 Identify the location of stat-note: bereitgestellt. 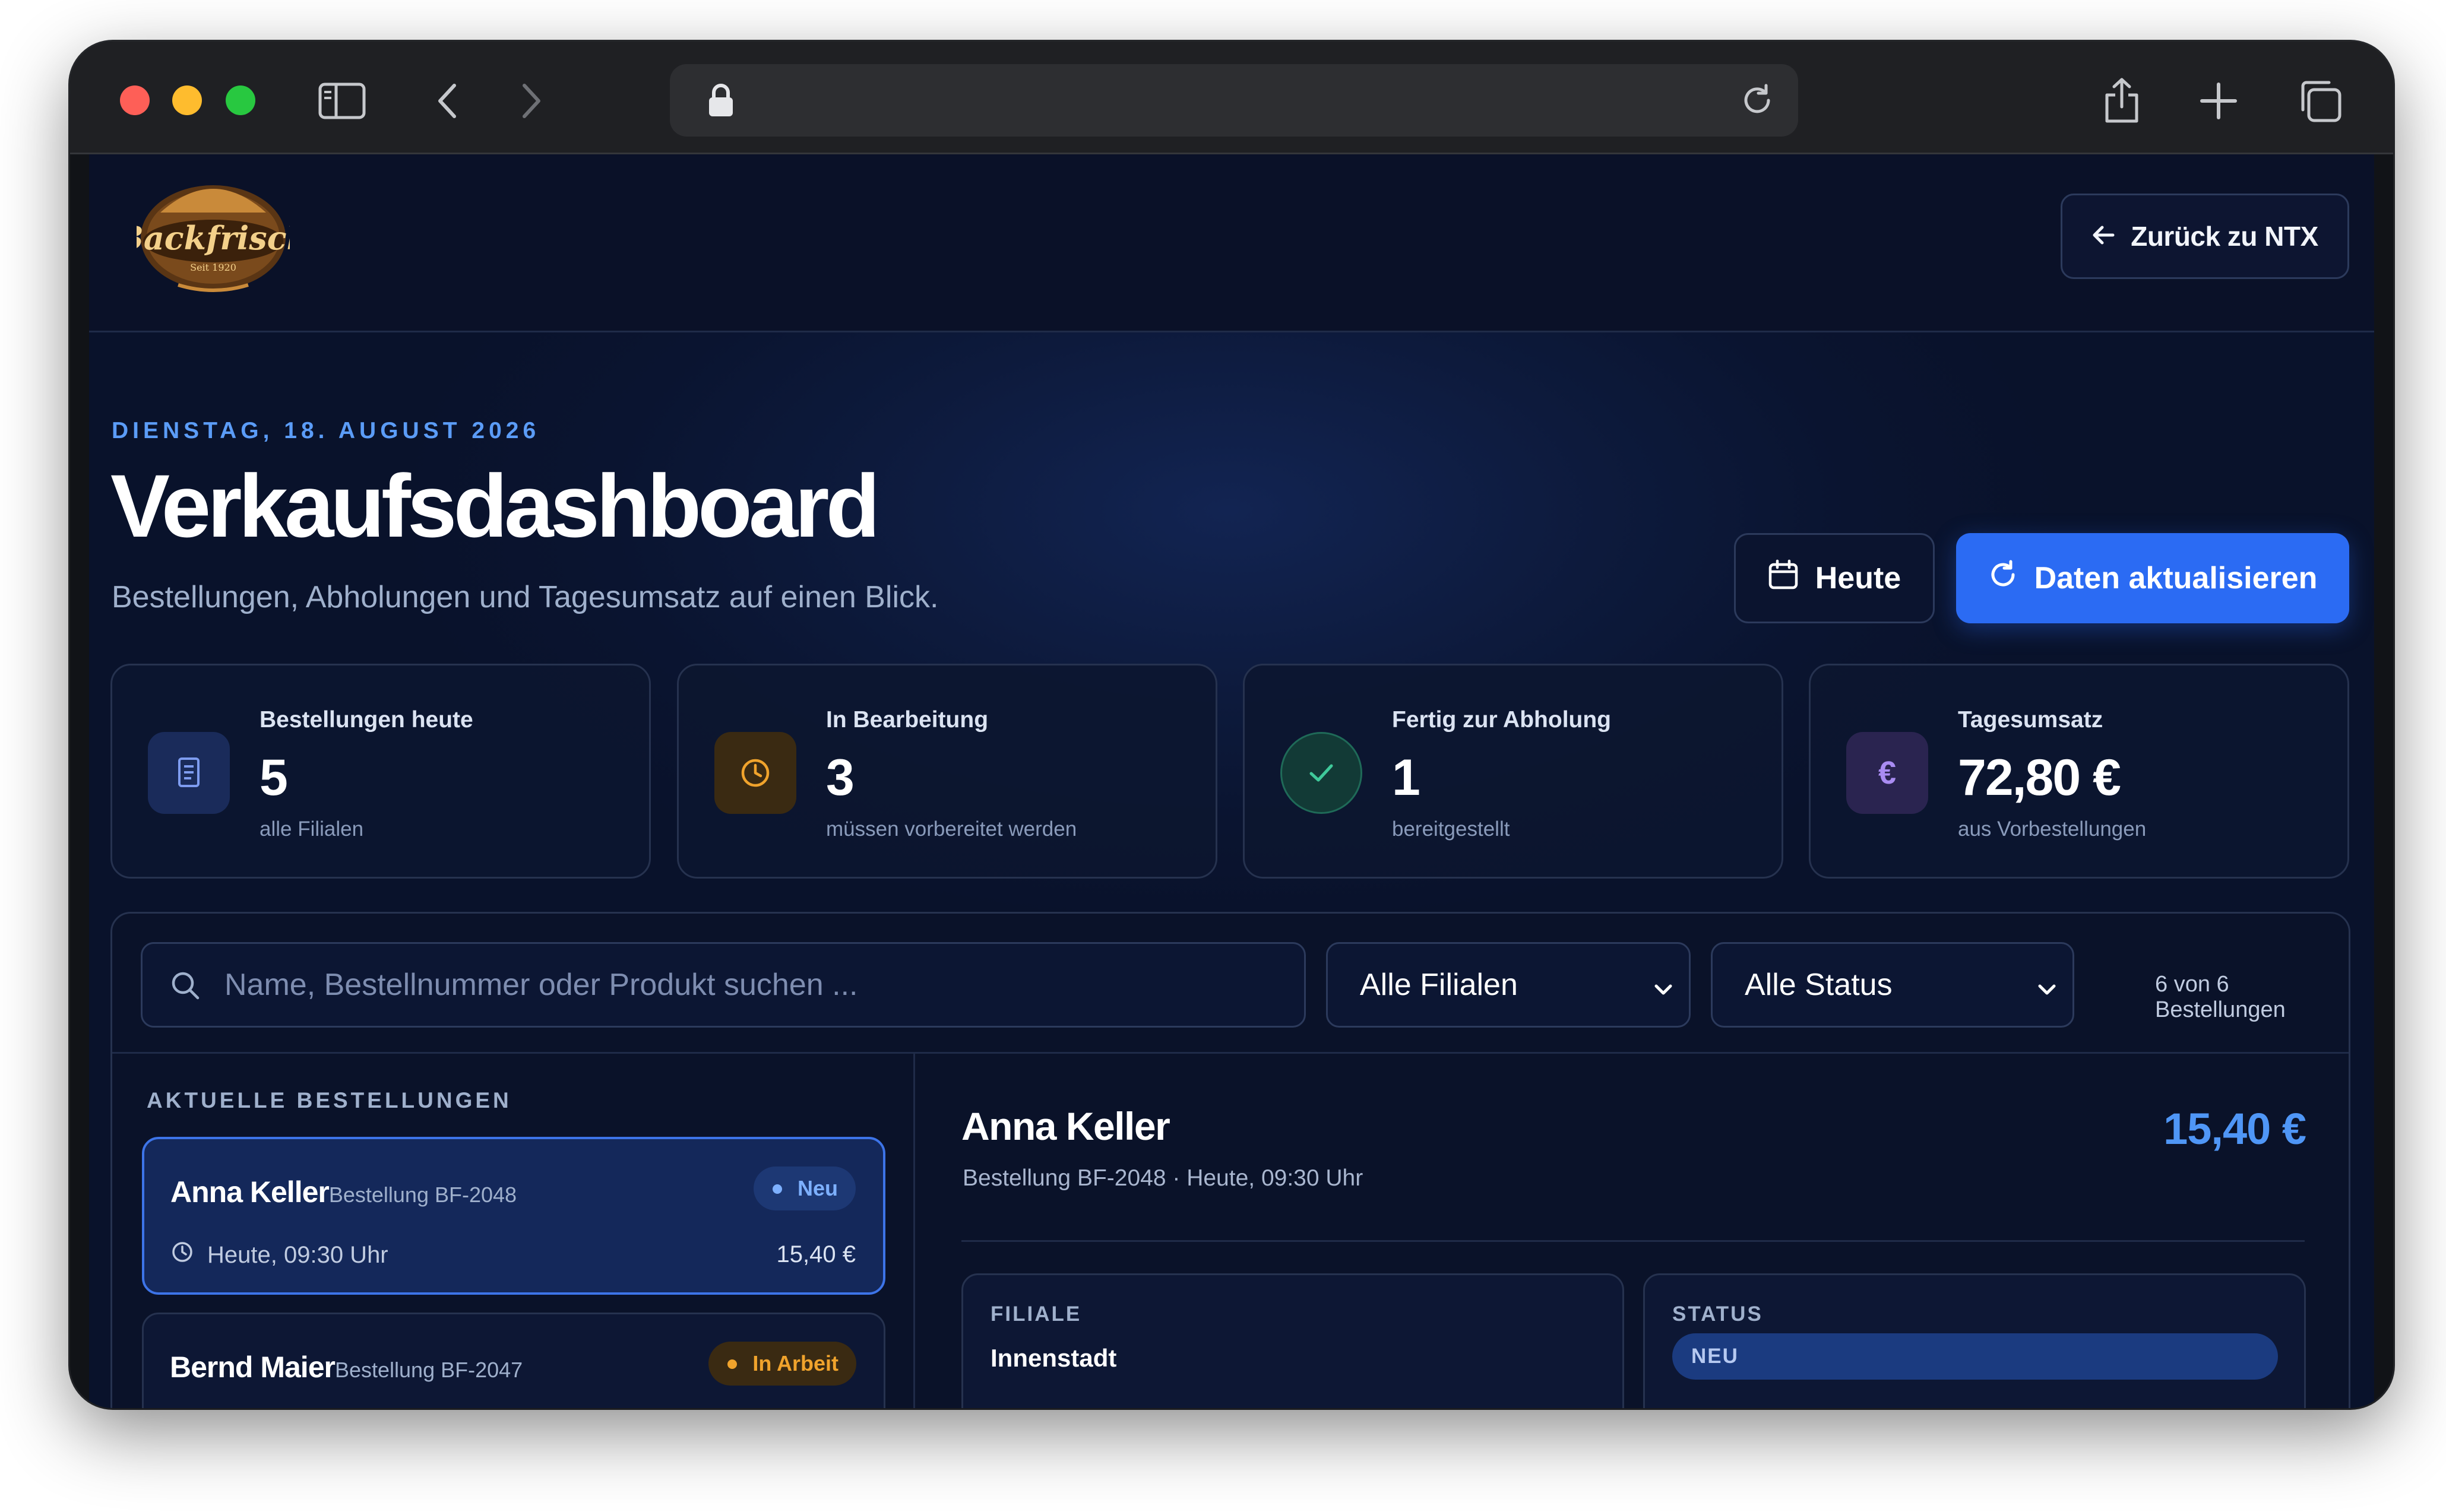
(1451, 829).